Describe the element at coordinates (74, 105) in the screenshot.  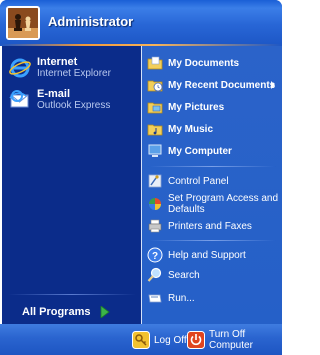
I see `pinned-subtitle: Outlook Express` at that location.